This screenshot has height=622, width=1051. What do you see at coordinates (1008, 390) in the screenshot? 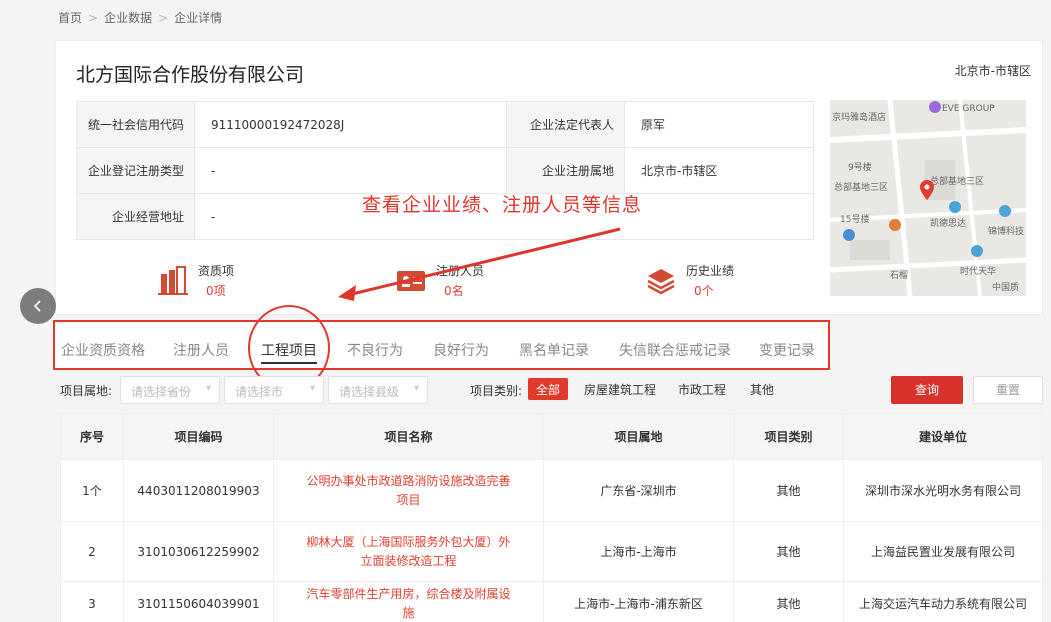
I see `reset-button: 重置` at bounding box center [1008, 390].